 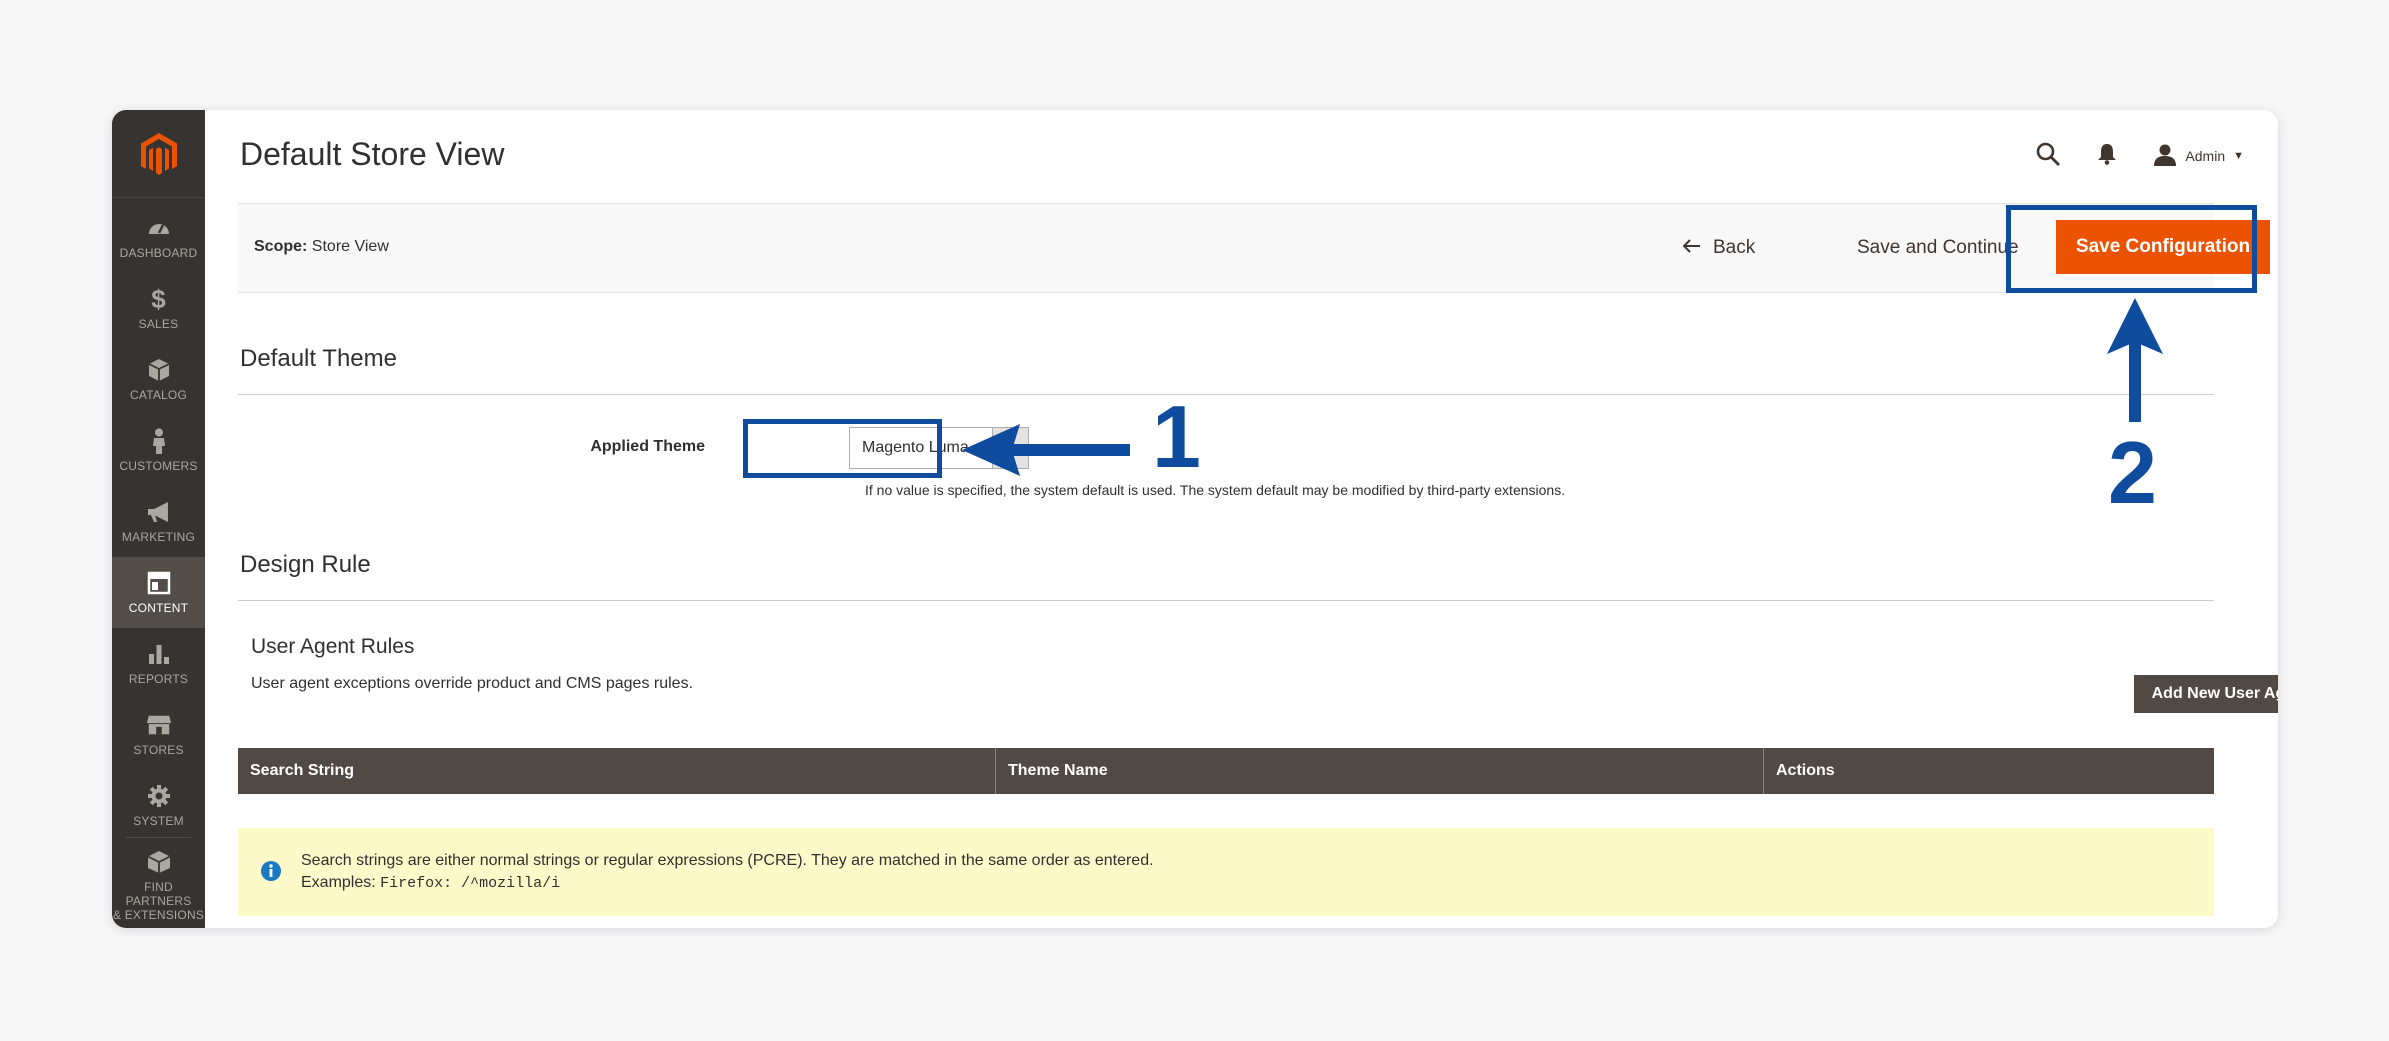 What do you see at coordinates (159, 441) in the screenshot?
I see `person-icon` at bounding box center [159, 441].